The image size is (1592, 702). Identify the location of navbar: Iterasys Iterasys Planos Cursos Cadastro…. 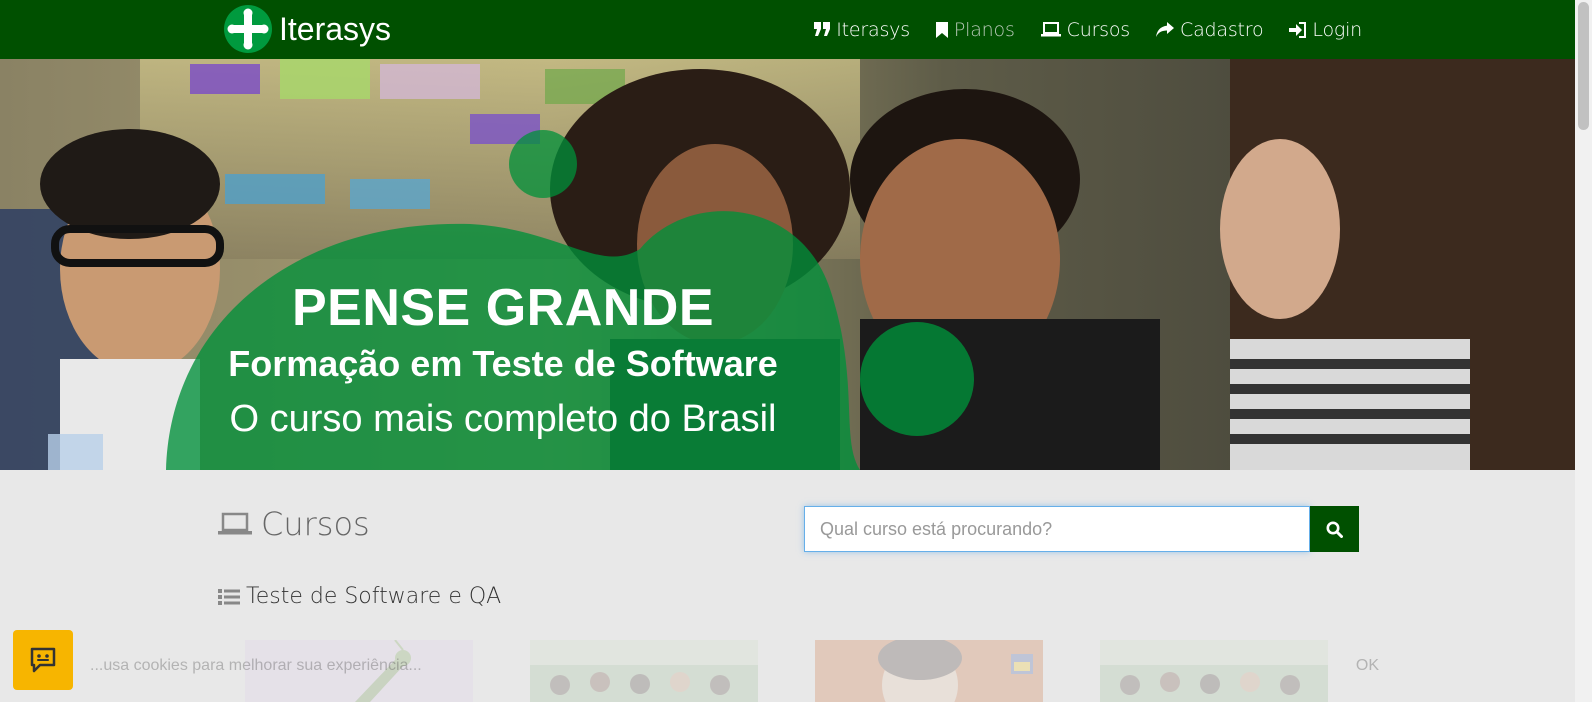
(787, 29).